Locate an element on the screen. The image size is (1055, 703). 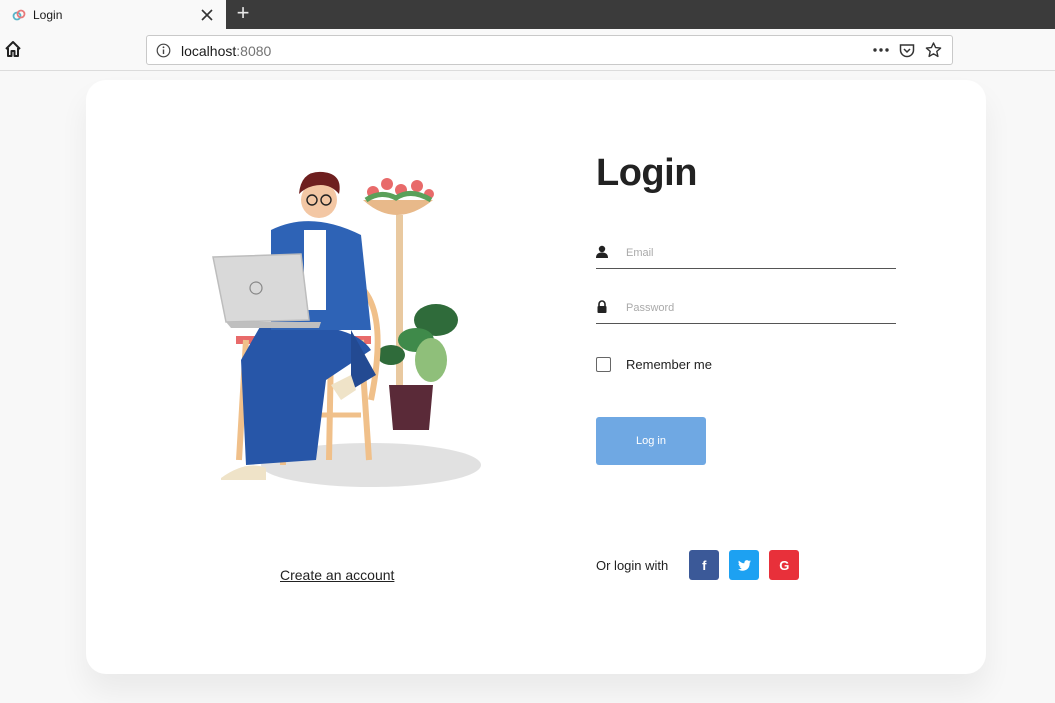
facebook-icon: f is located at coordinates (704, 565).